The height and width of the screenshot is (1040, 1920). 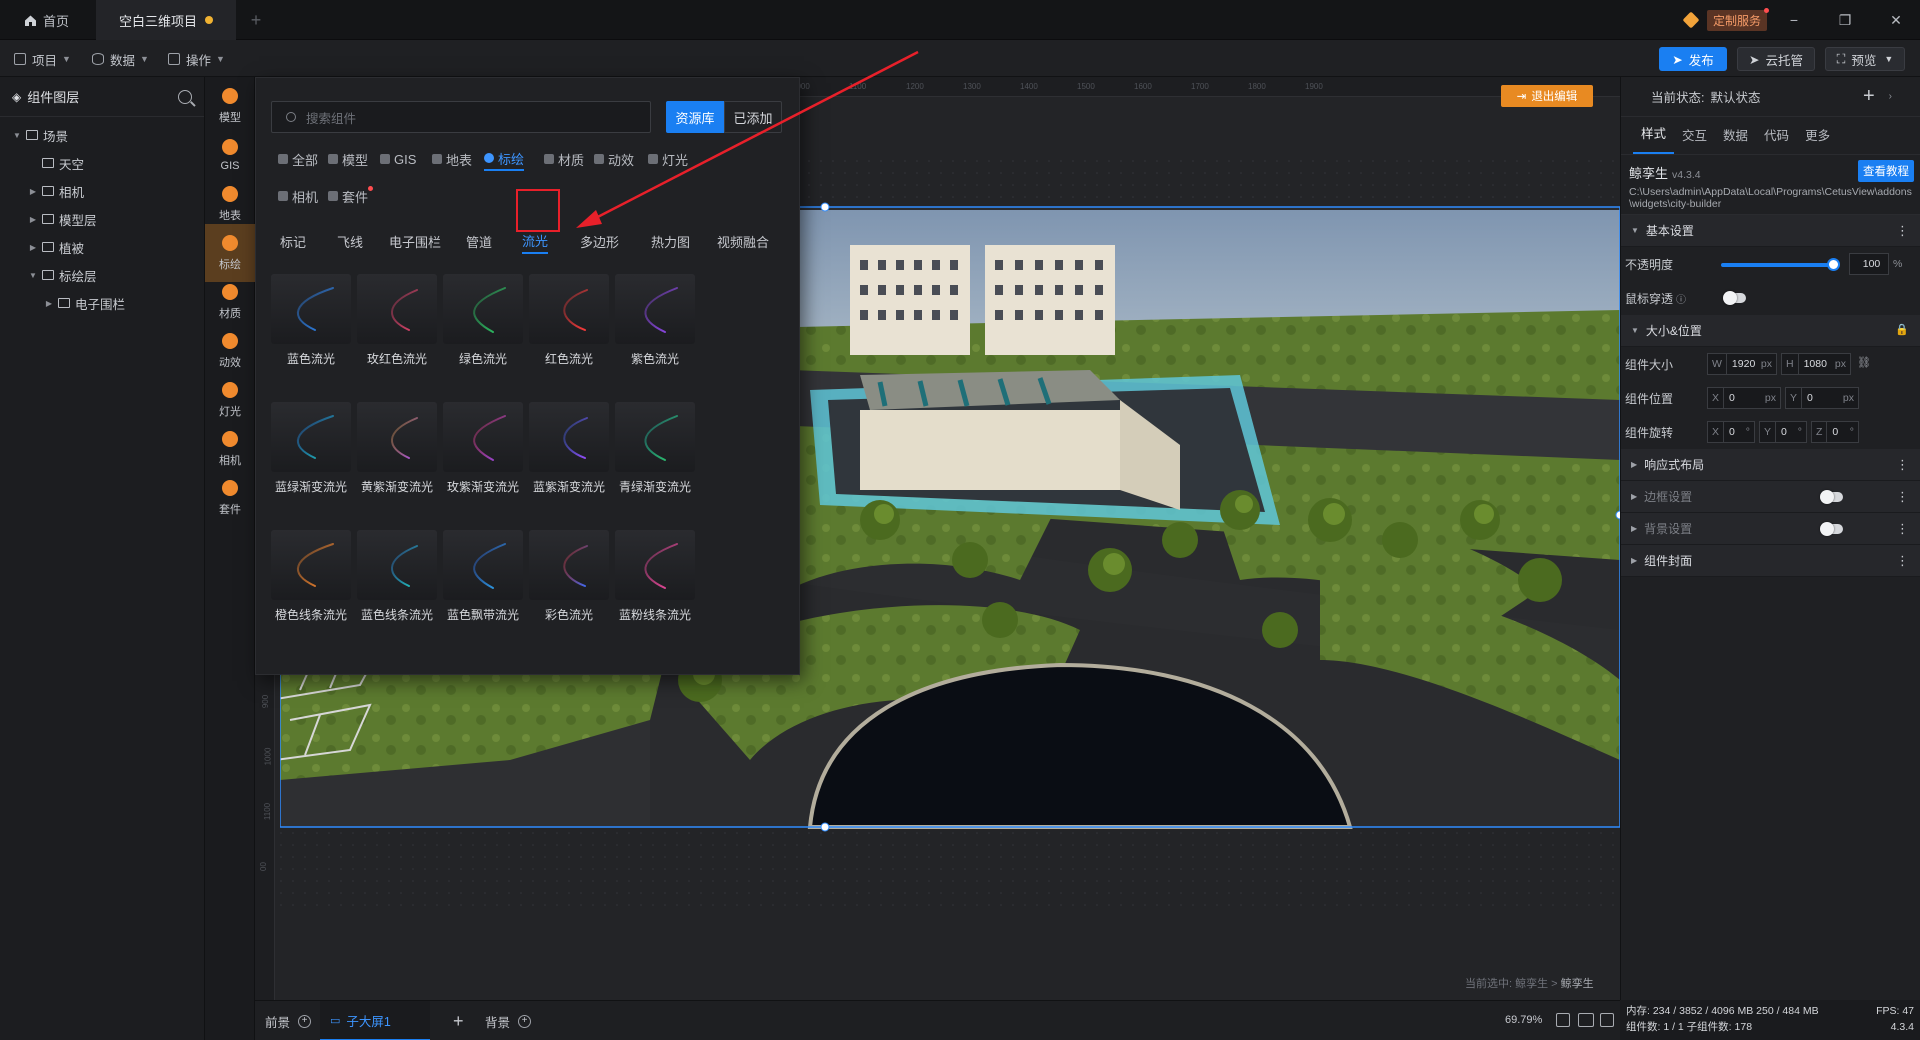 I want to click on subcategory-tab: 电子围栏, so click(x=415, y=241).